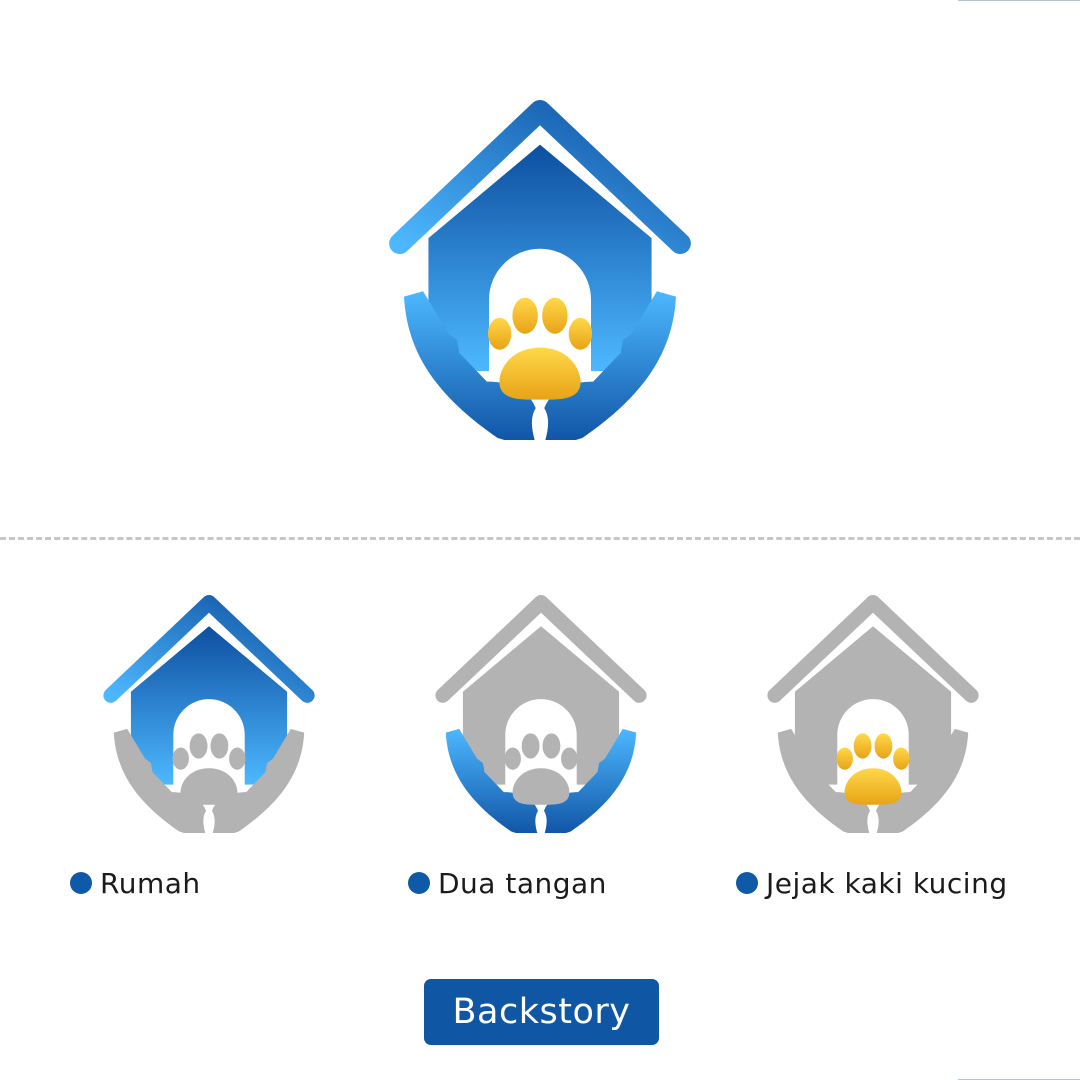 Image resolution: width=1080 pixels, height=1080 pixels. I want to click on logo-variant-paw-icon, so click(873, 714).